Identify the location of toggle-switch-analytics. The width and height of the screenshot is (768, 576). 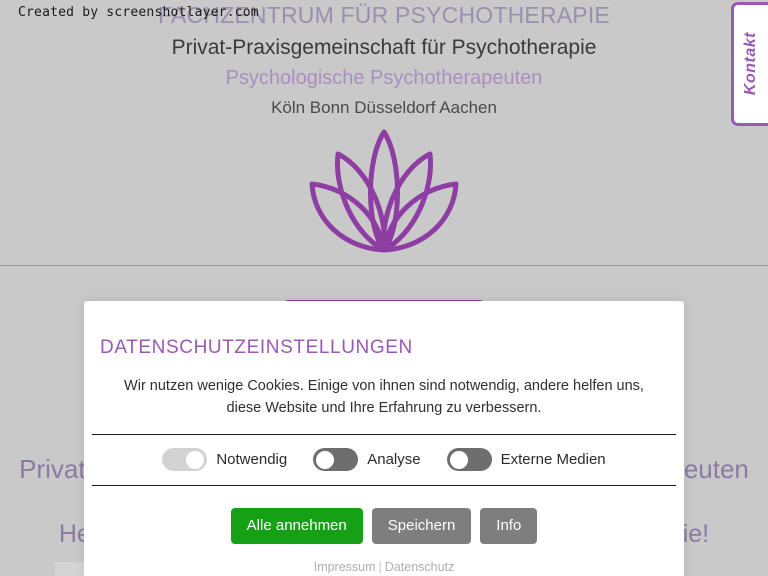
(336, 459).